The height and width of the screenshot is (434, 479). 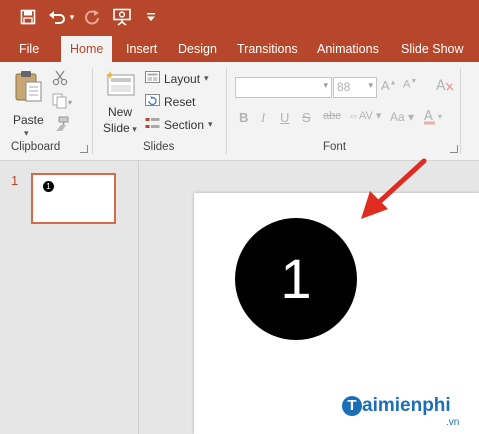 I want to click on font-group-label: Font, so click(x=335, y=147).